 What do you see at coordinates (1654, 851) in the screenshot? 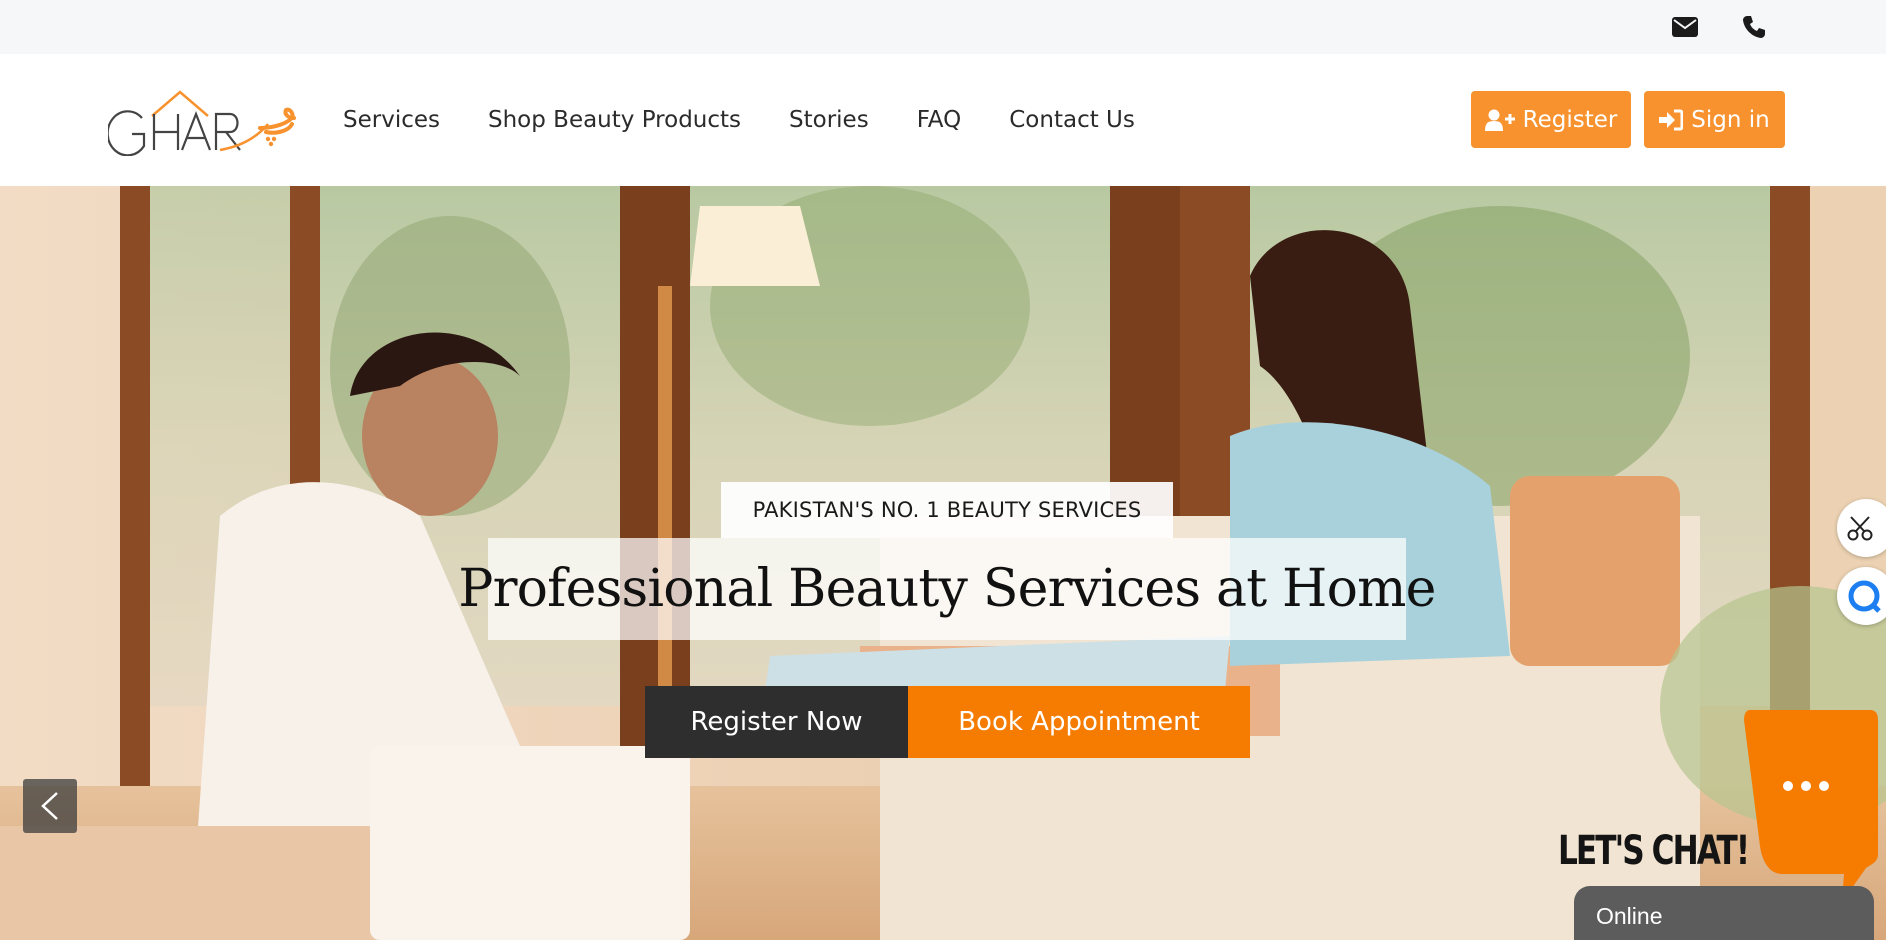
I see `chat-heading: LET'S CHAT!` at bounding box center [1654, 851].